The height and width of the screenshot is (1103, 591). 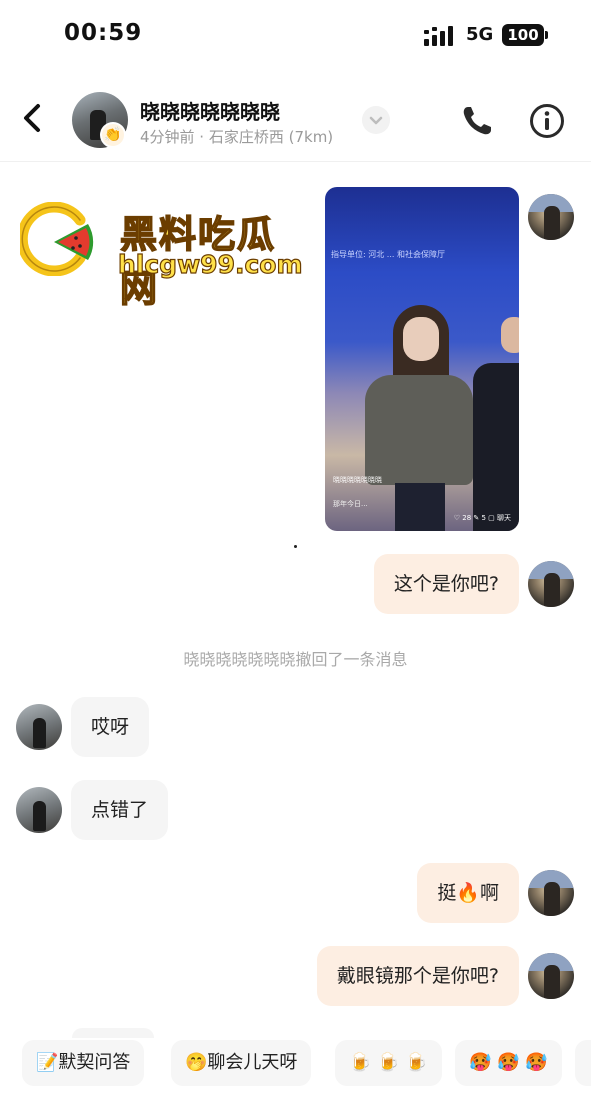 I want to click on stray-dot, so click(x=295, y=546).